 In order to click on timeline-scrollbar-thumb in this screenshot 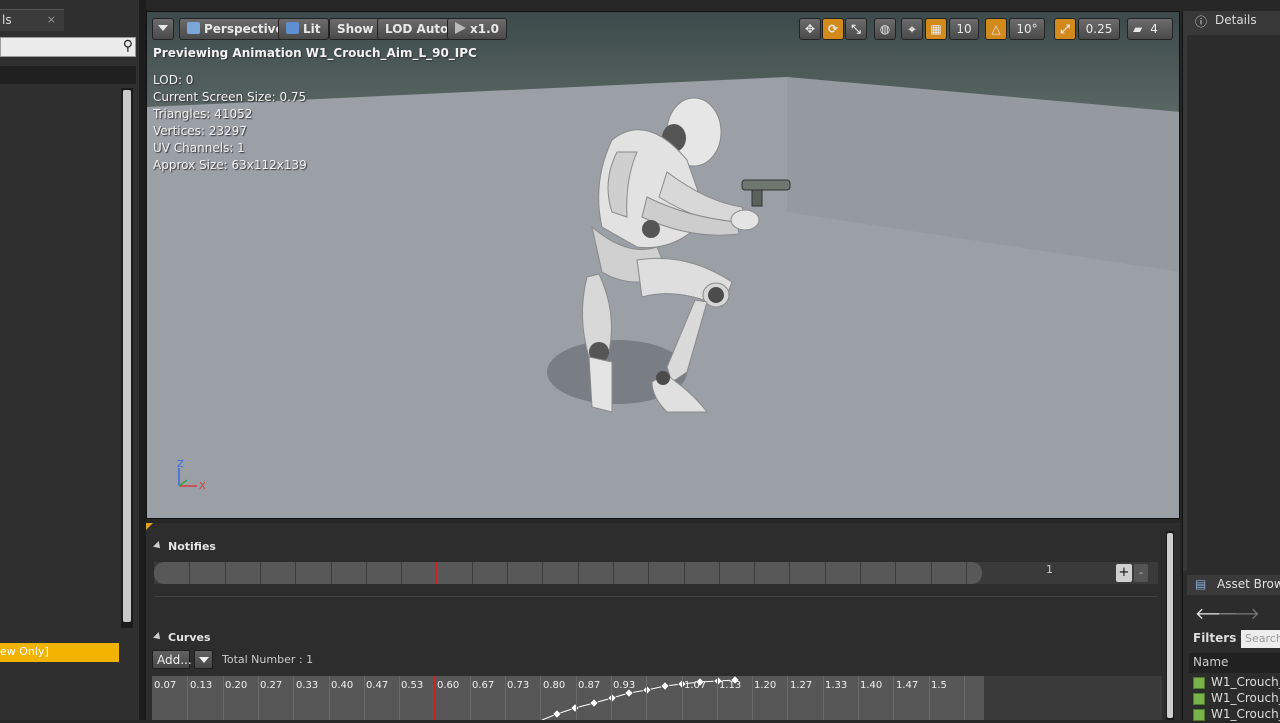, I will do `click(1170, 625)`.